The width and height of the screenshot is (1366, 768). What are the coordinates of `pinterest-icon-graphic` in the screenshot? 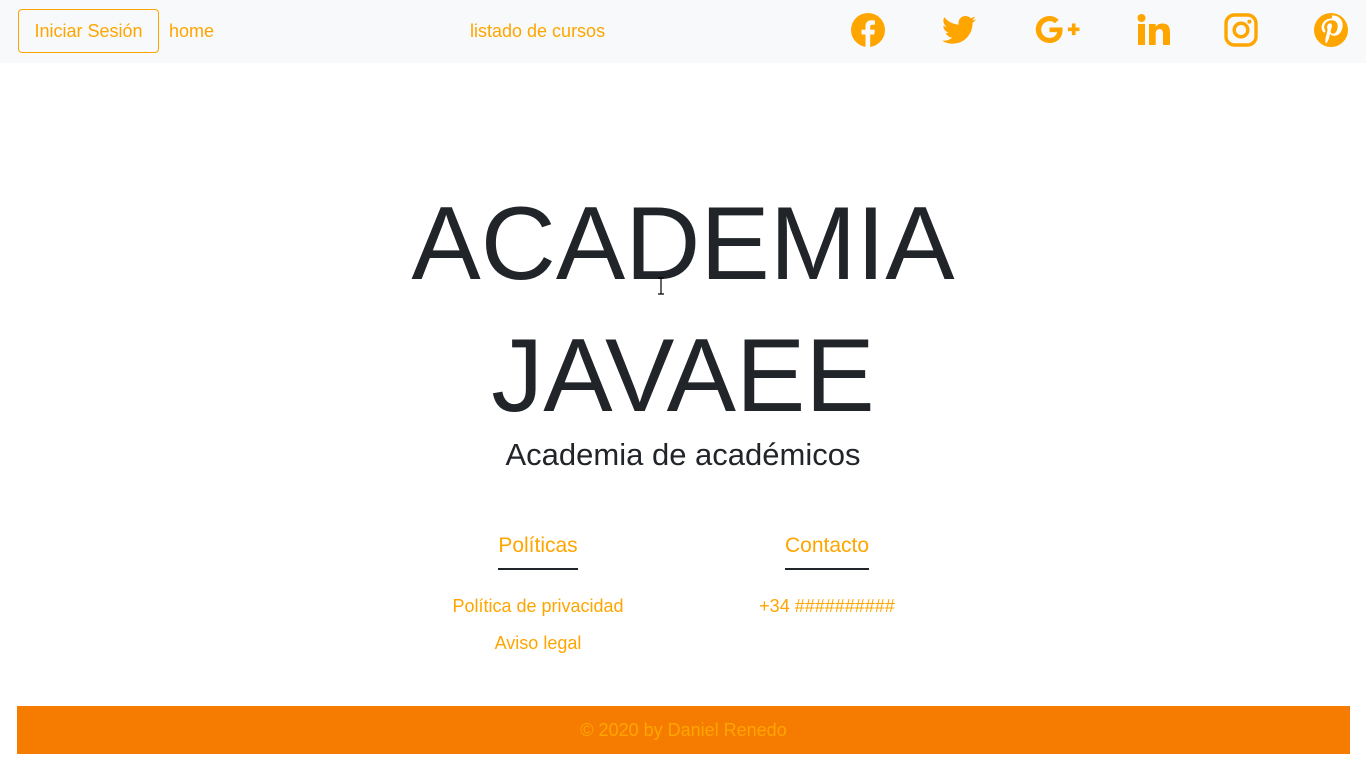 It's located at (1331, 30).